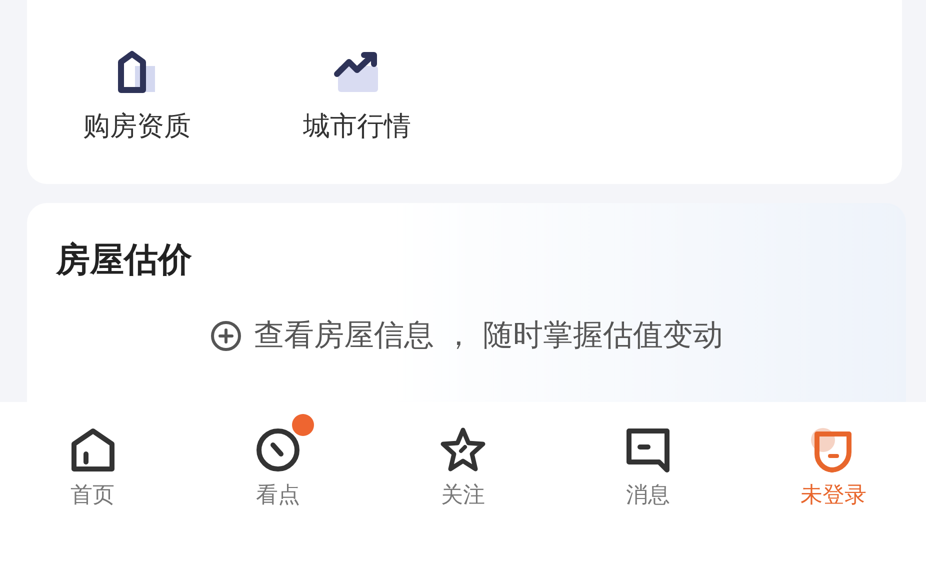  What do you see at coordinates (137, 72) in the screenshot?
I see `house-outline-icon` at bounding box center [137, 72].